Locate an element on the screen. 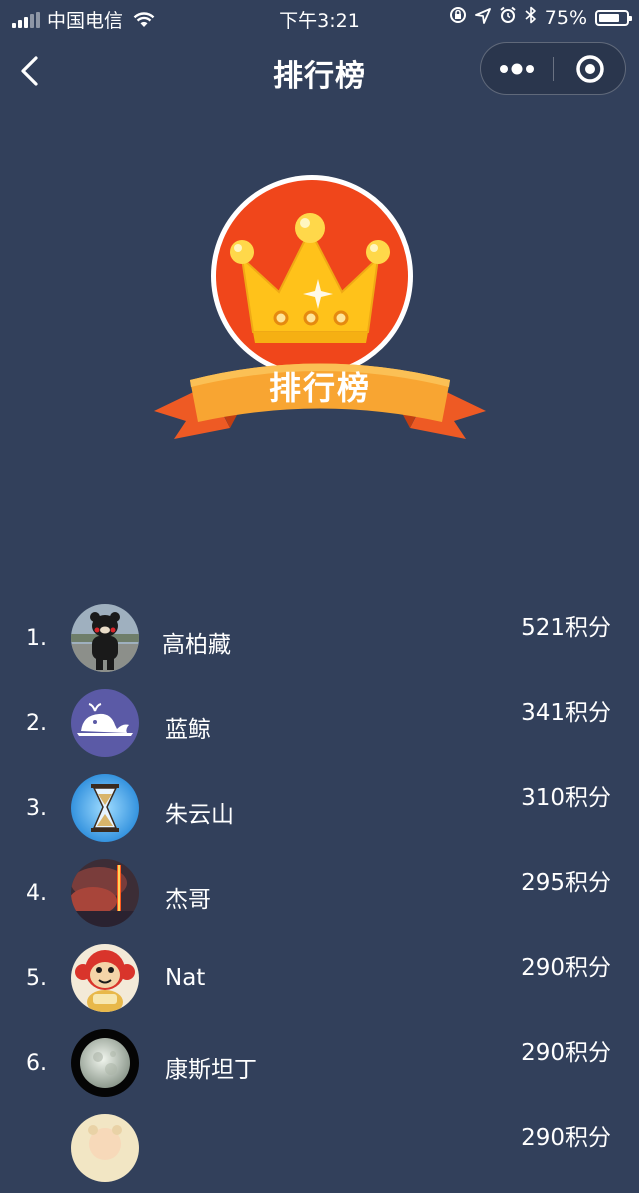 The height and width of the screenshot is (1193, 639). ranking-row: 4. 杰哥 295积分 is located at coordinates (319, 895).